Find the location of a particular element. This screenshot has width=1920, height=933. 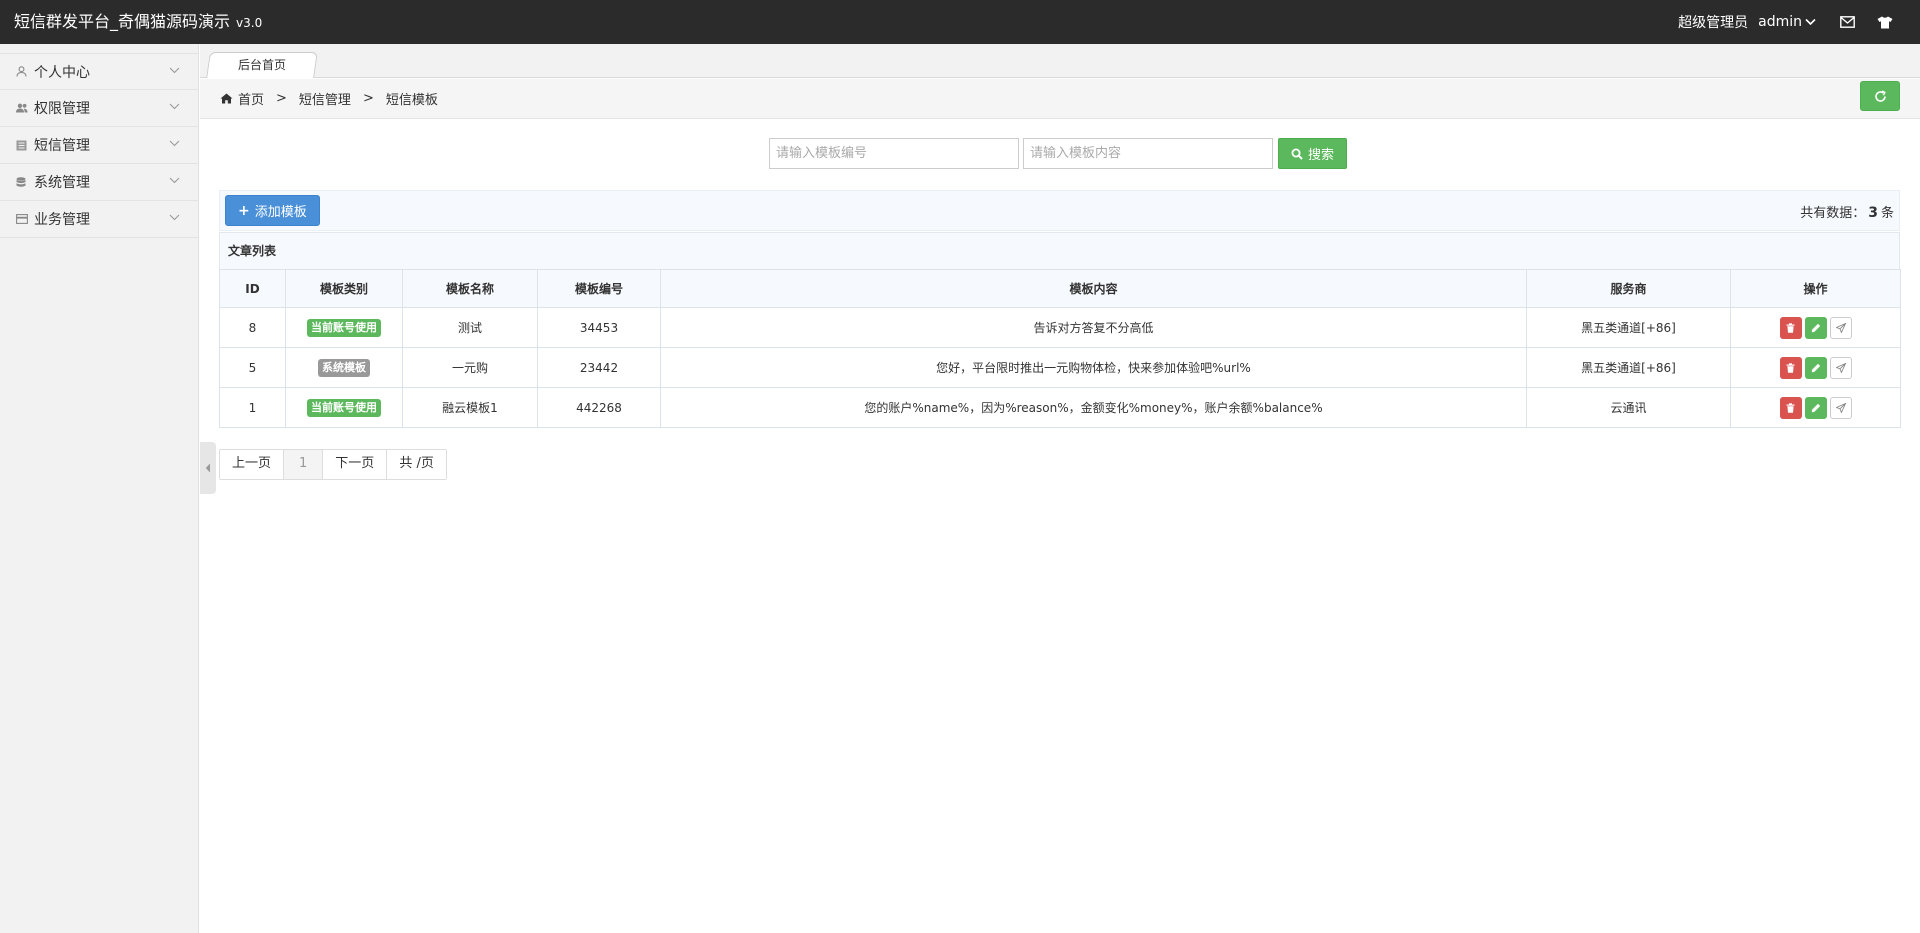

top-right-area: 超级管理员 admin is located at coordinates (1786, 22).